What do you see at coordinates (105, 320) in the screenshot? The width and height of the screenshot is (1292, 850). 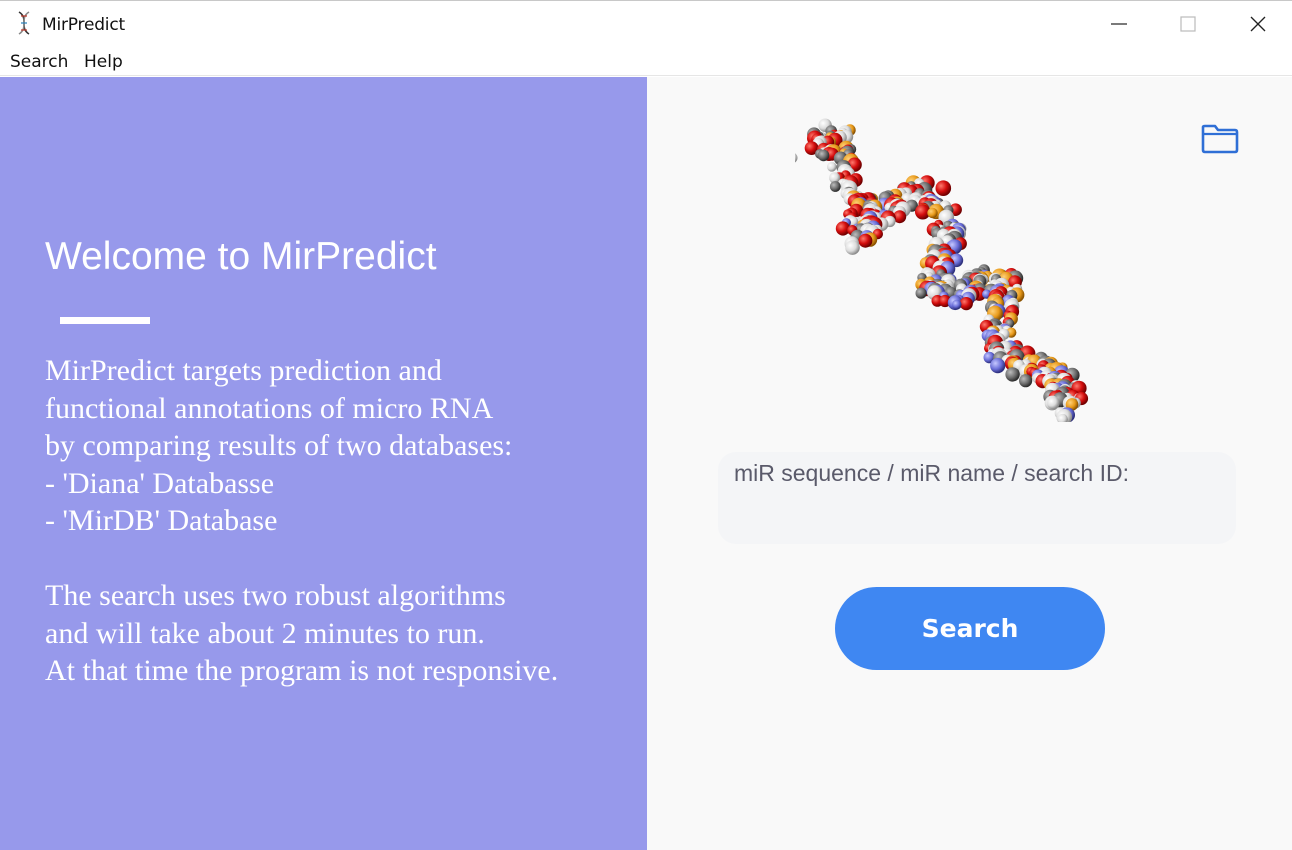 I see `heading-divider` at bounding box center [105, 320].